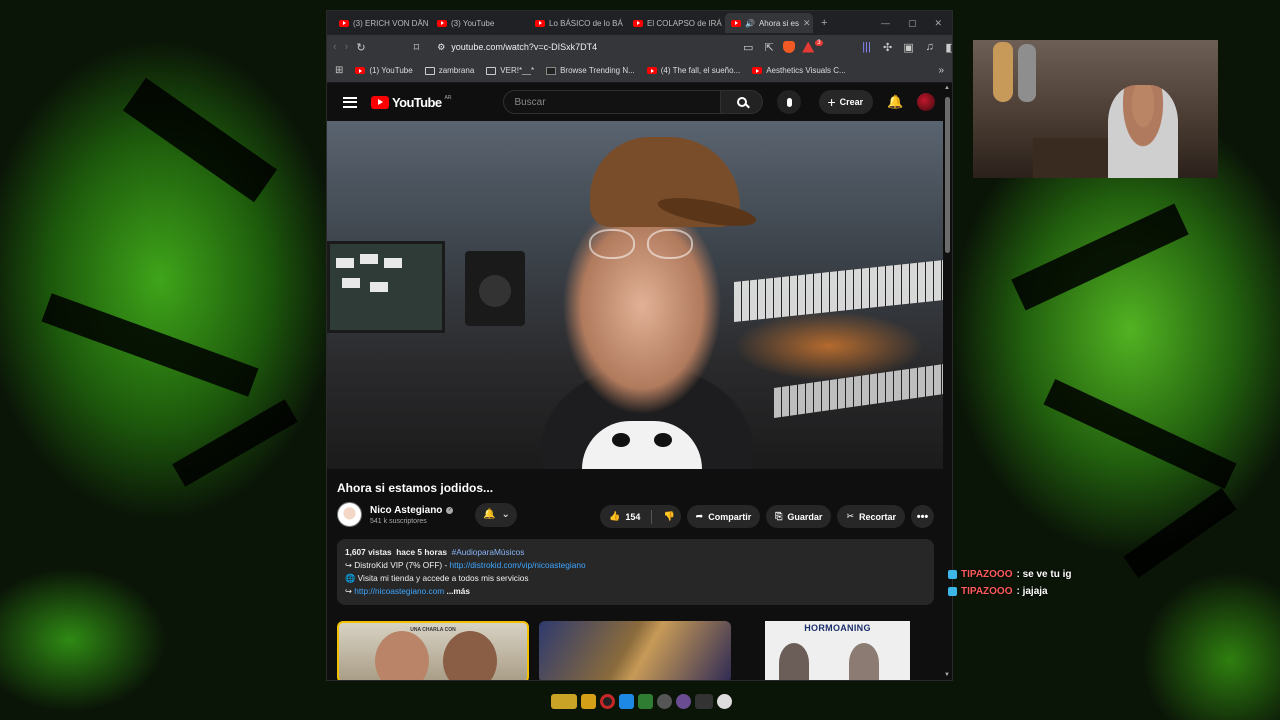 This screenshot has width=1280, height=720. Describe the element at coordinates (339, 70) in the screenshot. I see `apps-grid-icon: ⊞` at that location.